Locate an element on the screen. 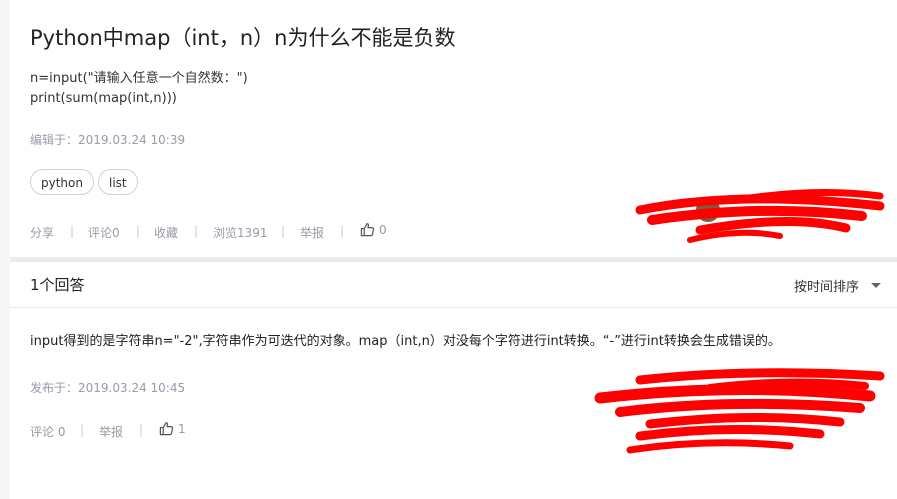  views-count: 浏览1391 is located at coordinates (240, 233).